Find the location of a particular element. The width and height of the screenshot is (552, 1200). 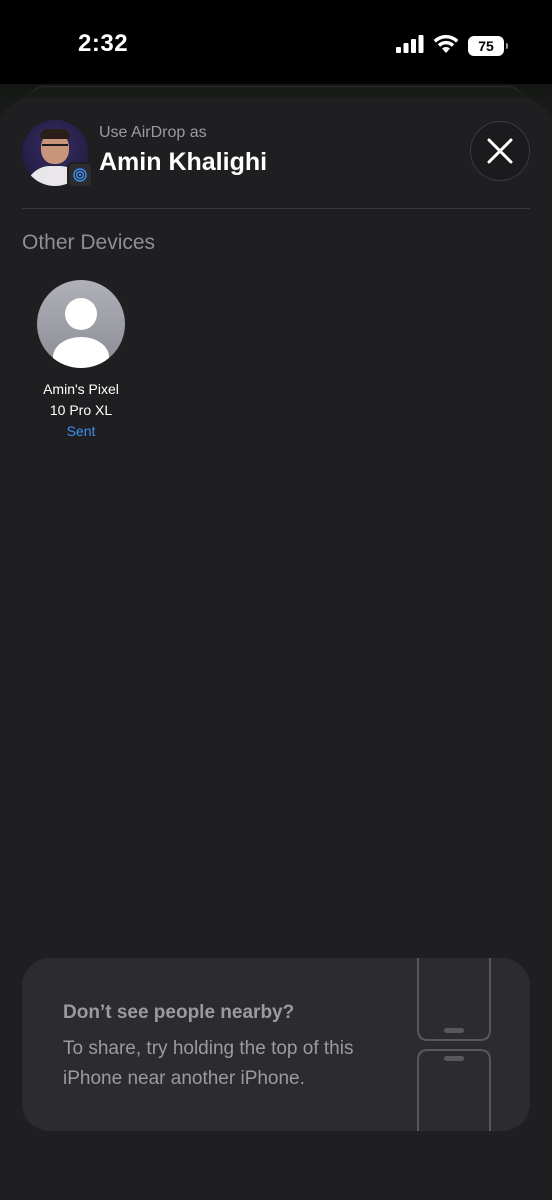

device-name-line2: 10 Pro XL is located at coordinates (81, 410).